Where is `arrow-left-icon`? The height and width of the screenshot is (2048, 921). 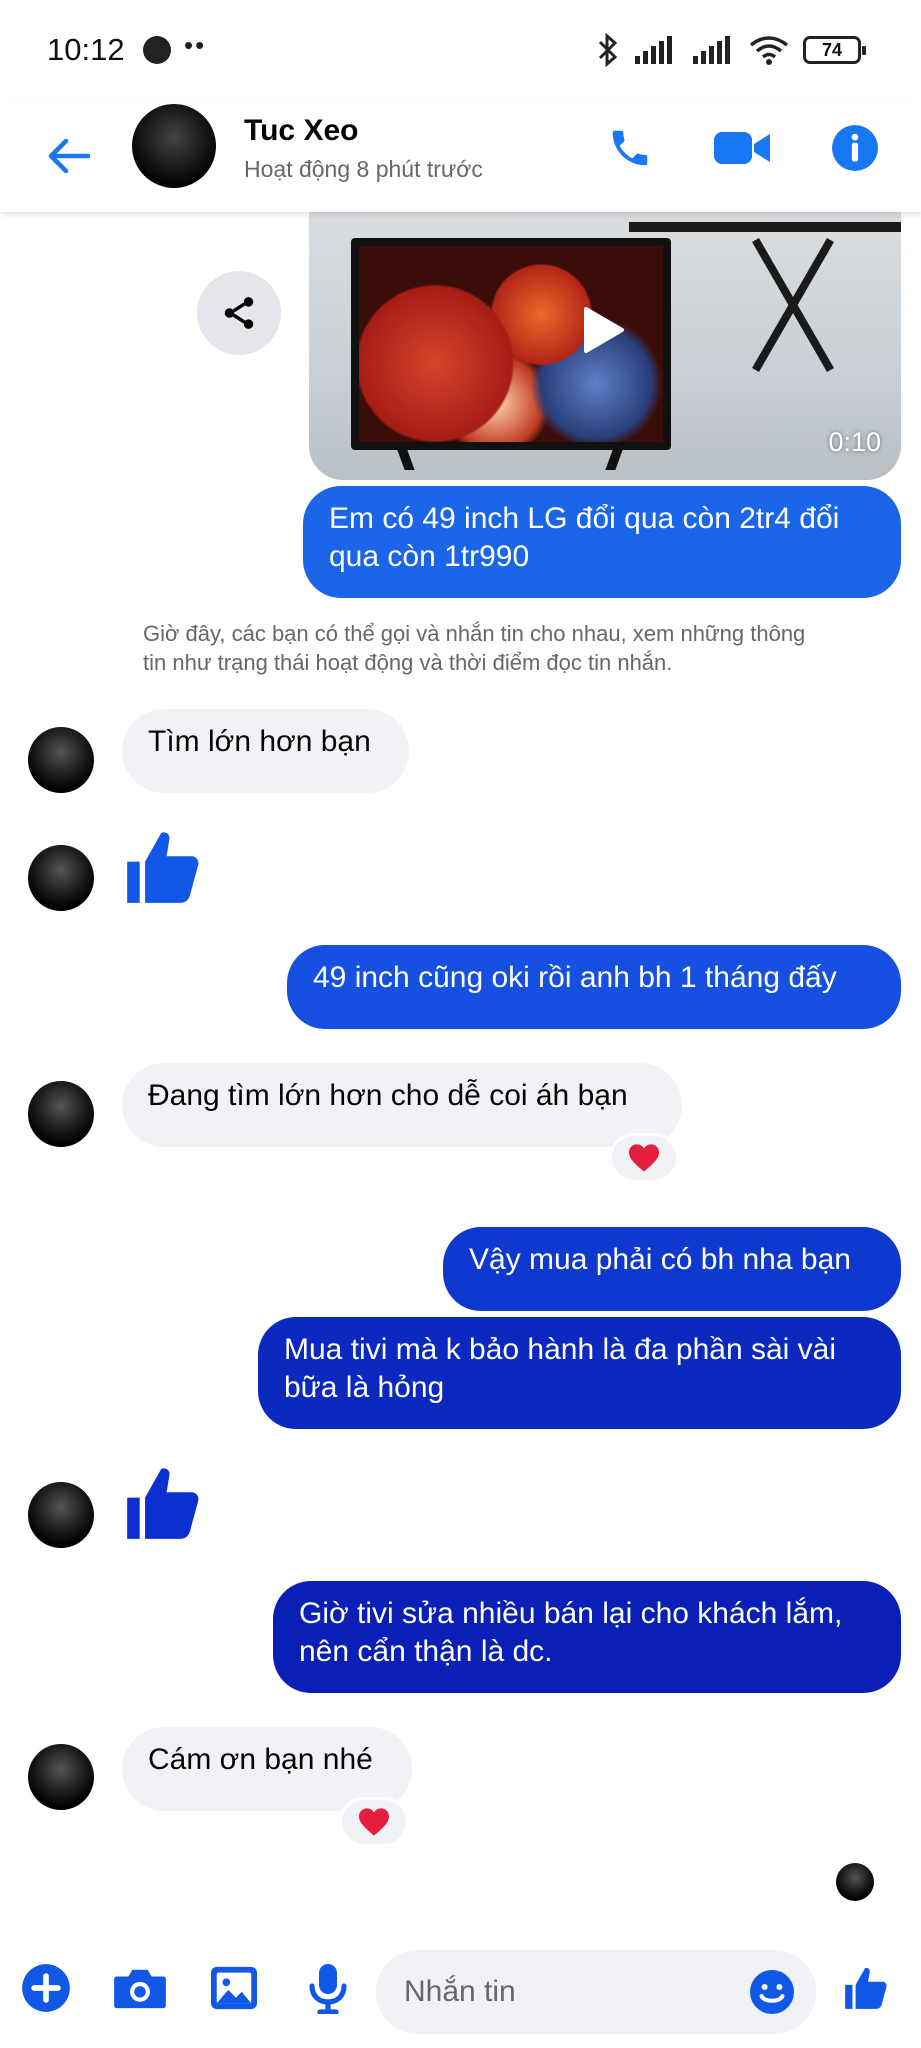 arrow-left-icon is located at coordinates (69, 156).